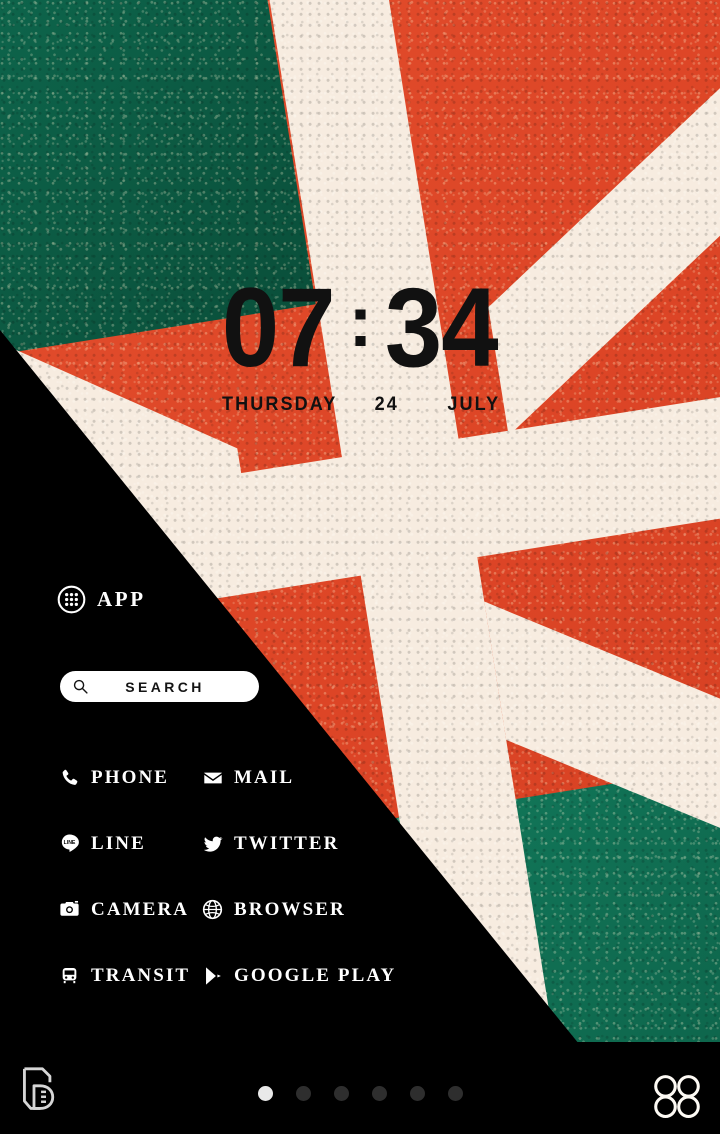 The width and height of the screenshot is (720, 1134). Describe the element at coordinates (69, 777) in the screenshot. I see `phone-icon` at that location.